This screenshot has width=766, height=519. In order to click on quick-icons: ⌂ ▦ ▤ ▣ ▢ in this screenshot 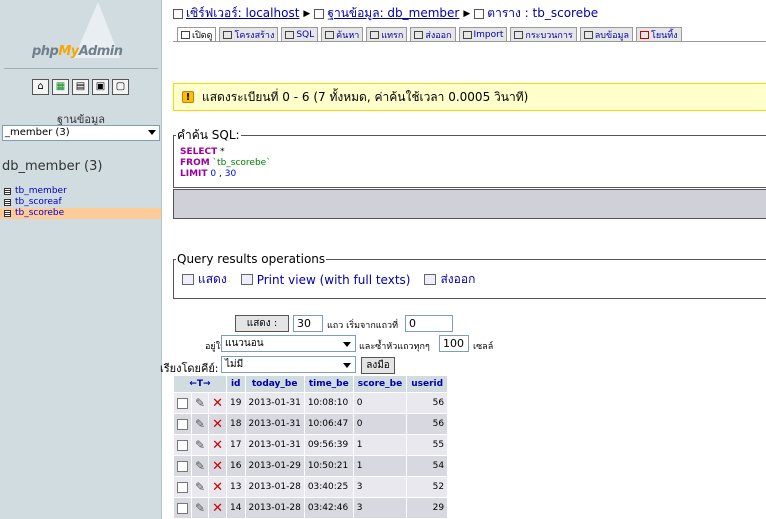, I will do `click(80, 87)`.